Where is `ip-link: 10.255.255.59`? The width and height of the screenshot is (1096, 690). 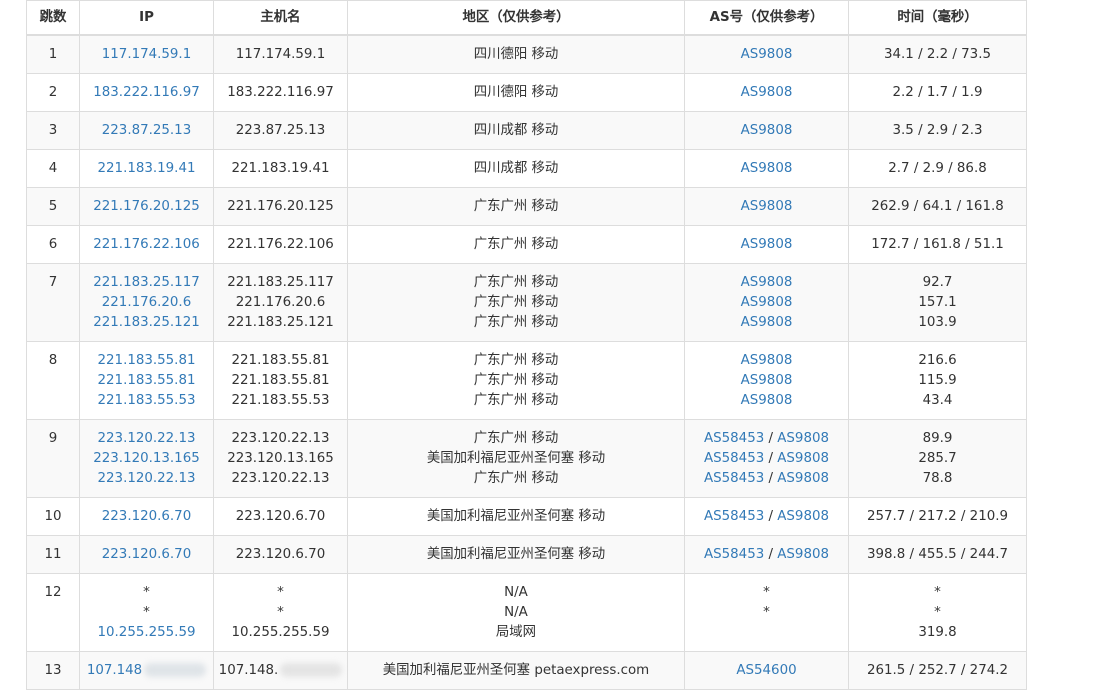 ip-link: 10.255.255.59 is located at coordinates (146, 633).